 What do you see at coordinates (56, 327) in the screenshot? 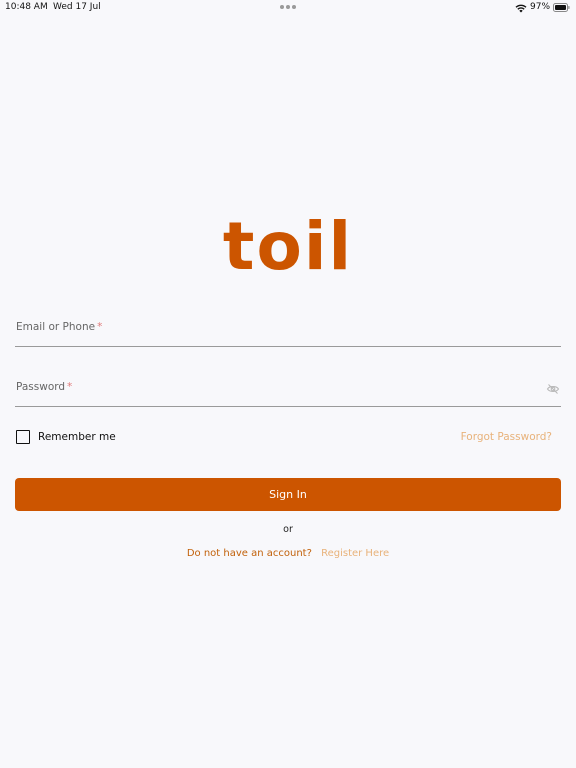
I see `email-label-text: Email or Phone` at bounding box center [56, 327].